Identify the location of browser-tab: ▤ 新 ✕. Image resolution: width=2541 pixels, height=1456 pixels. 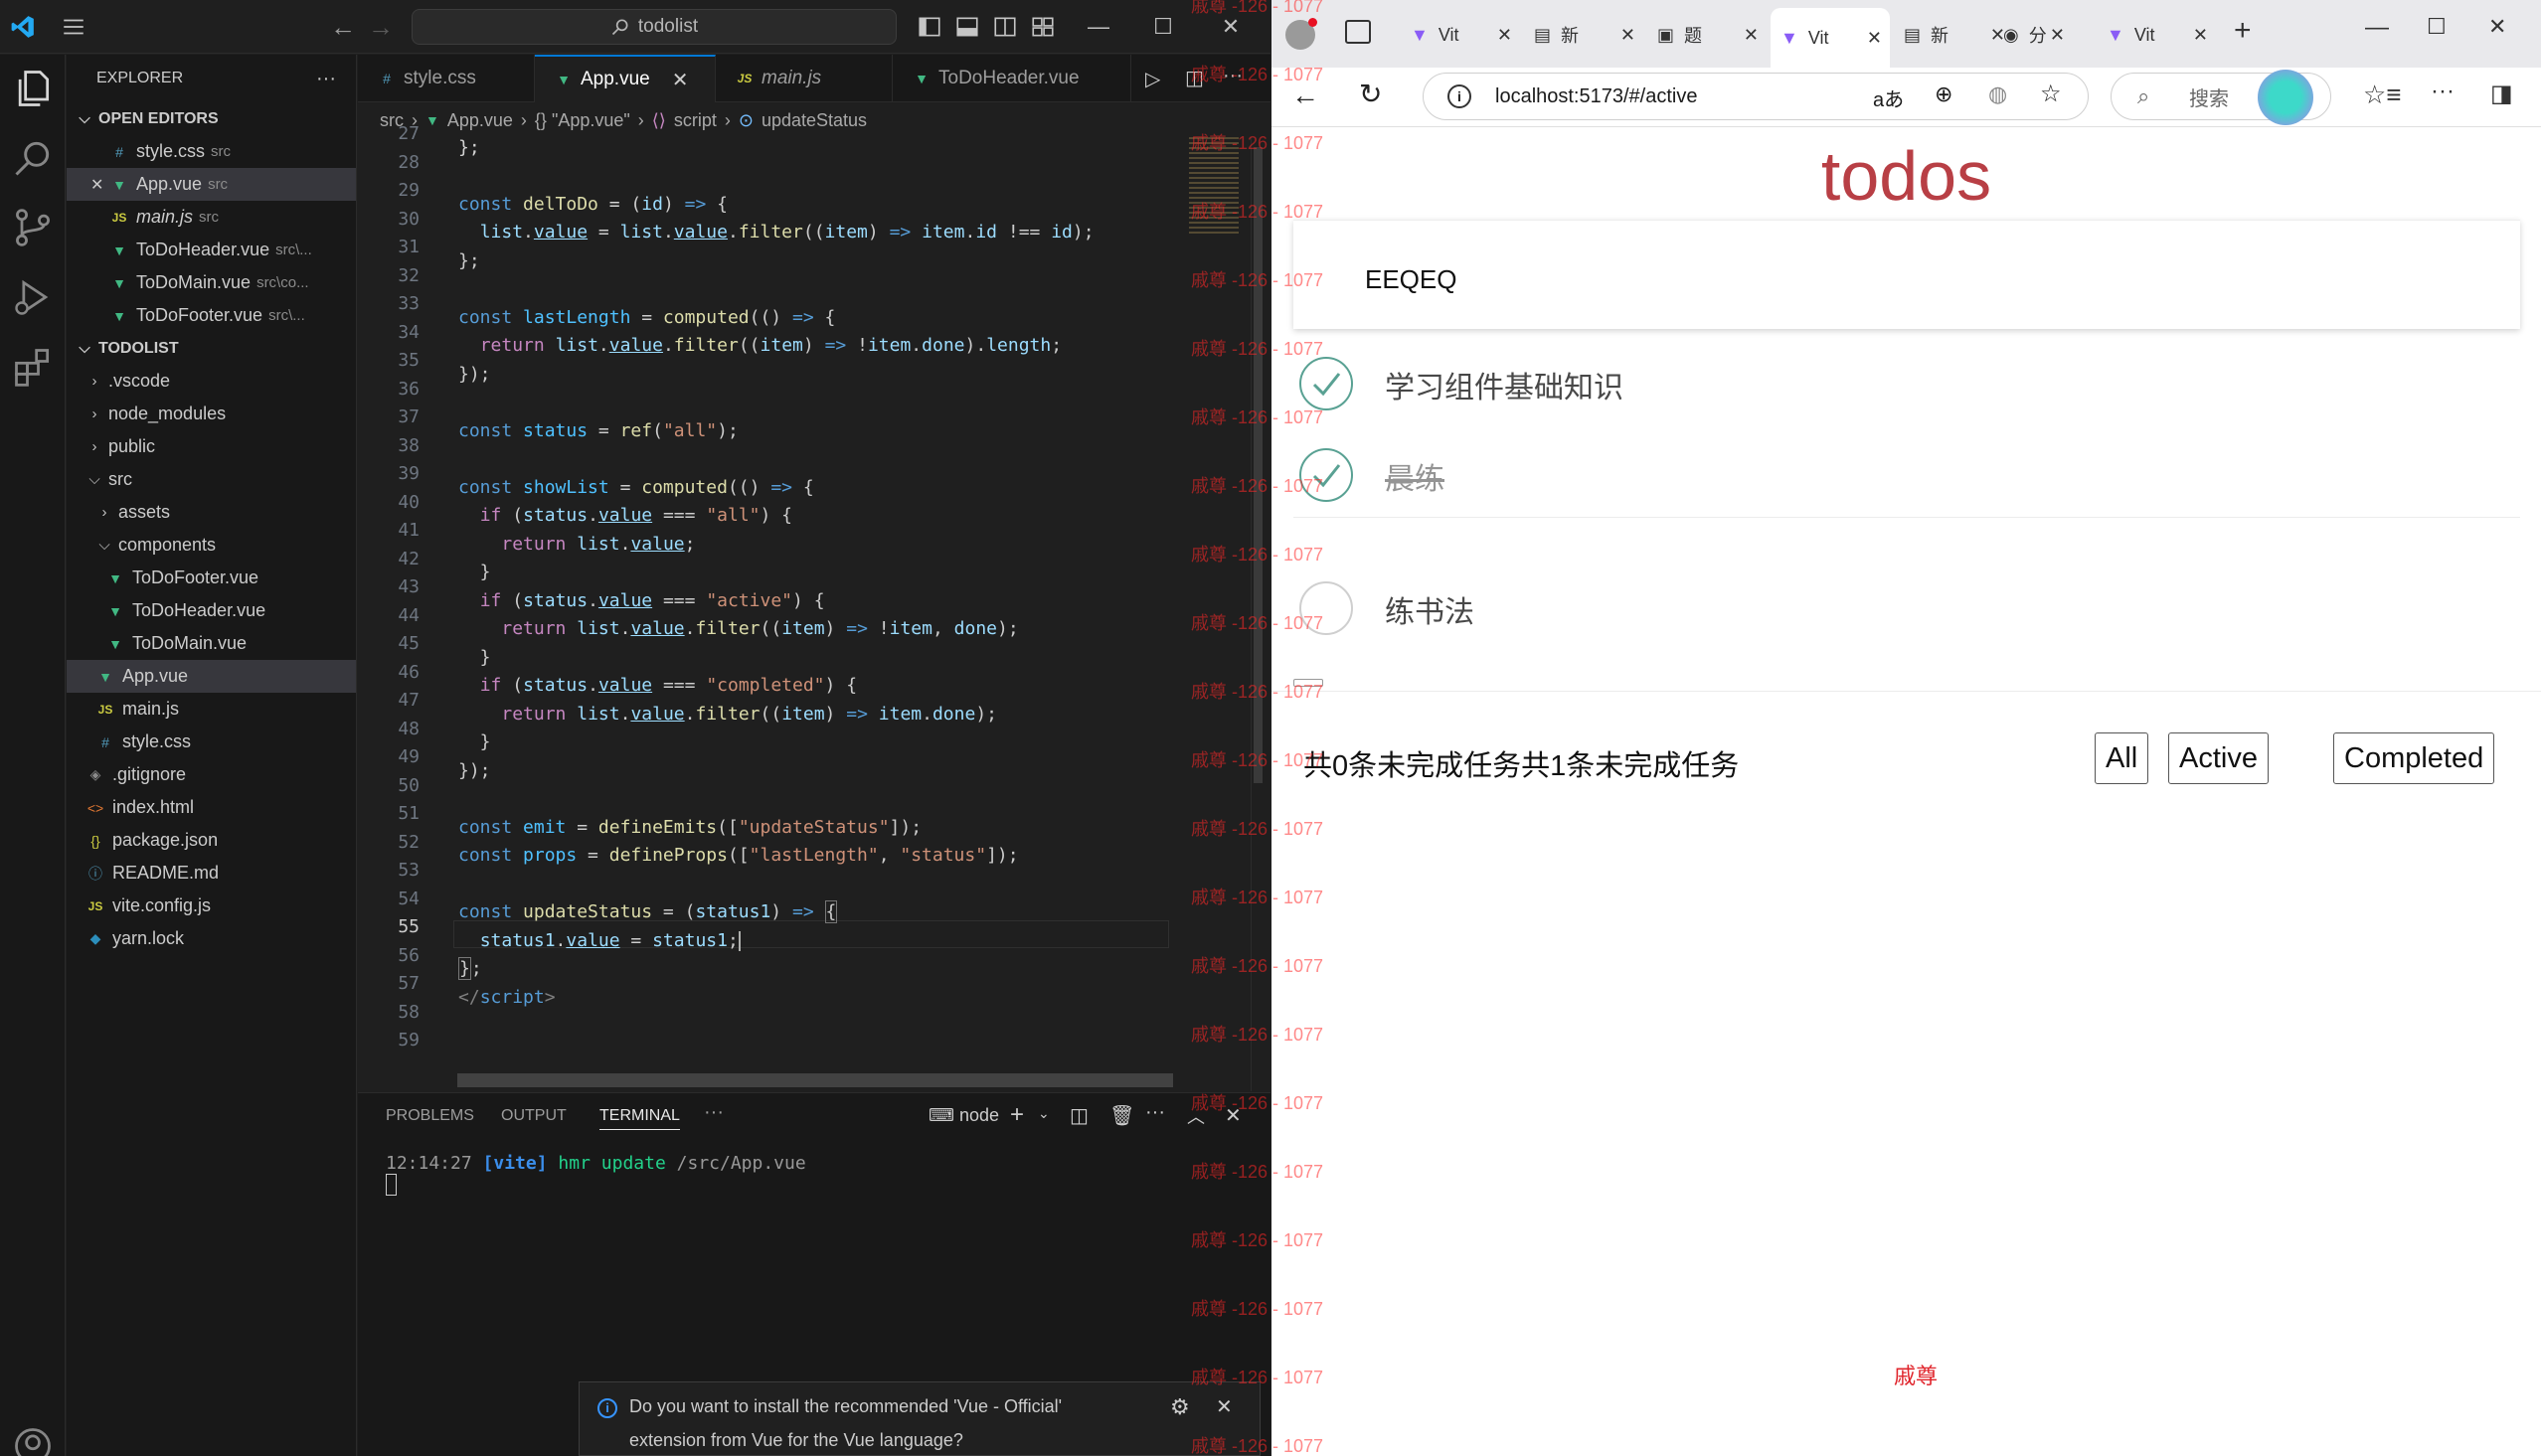
(1583, 35).